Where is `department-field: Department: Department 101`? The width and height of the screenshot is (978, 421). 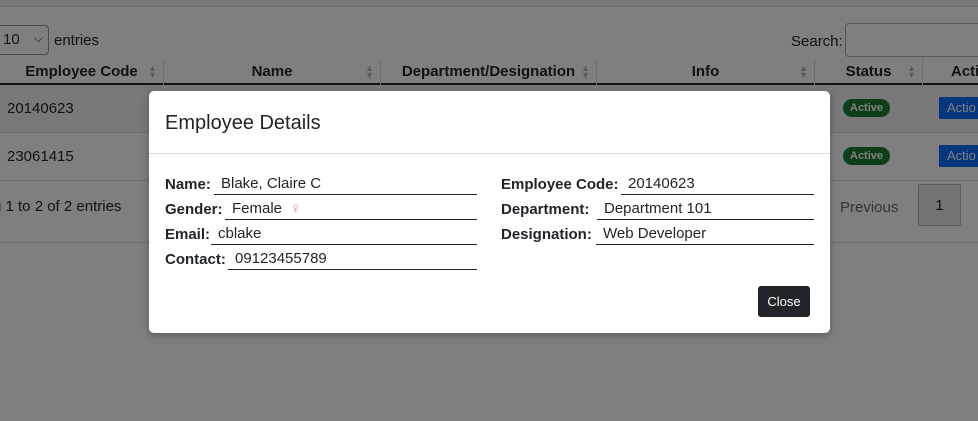 department-field: Department: Department 101 is located at coordinates (657, 209).